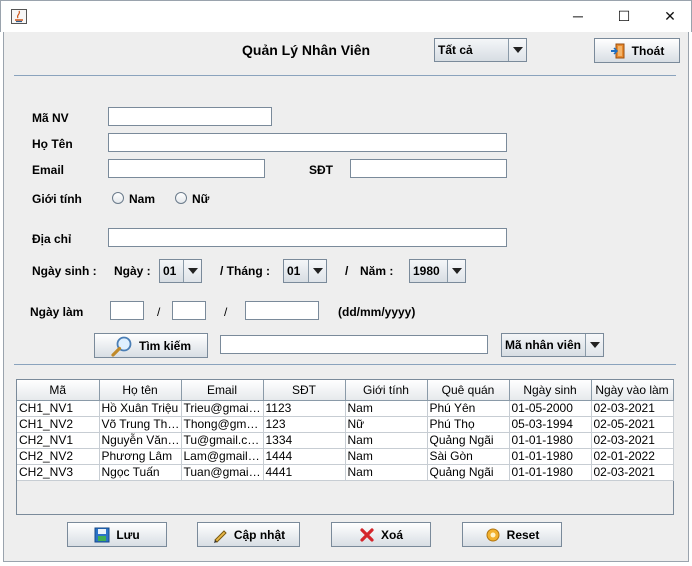  What do you see at coordinates (102, 534) in the screenshot?
I see `save-floppy-icon` at bounding box center [102, 534].